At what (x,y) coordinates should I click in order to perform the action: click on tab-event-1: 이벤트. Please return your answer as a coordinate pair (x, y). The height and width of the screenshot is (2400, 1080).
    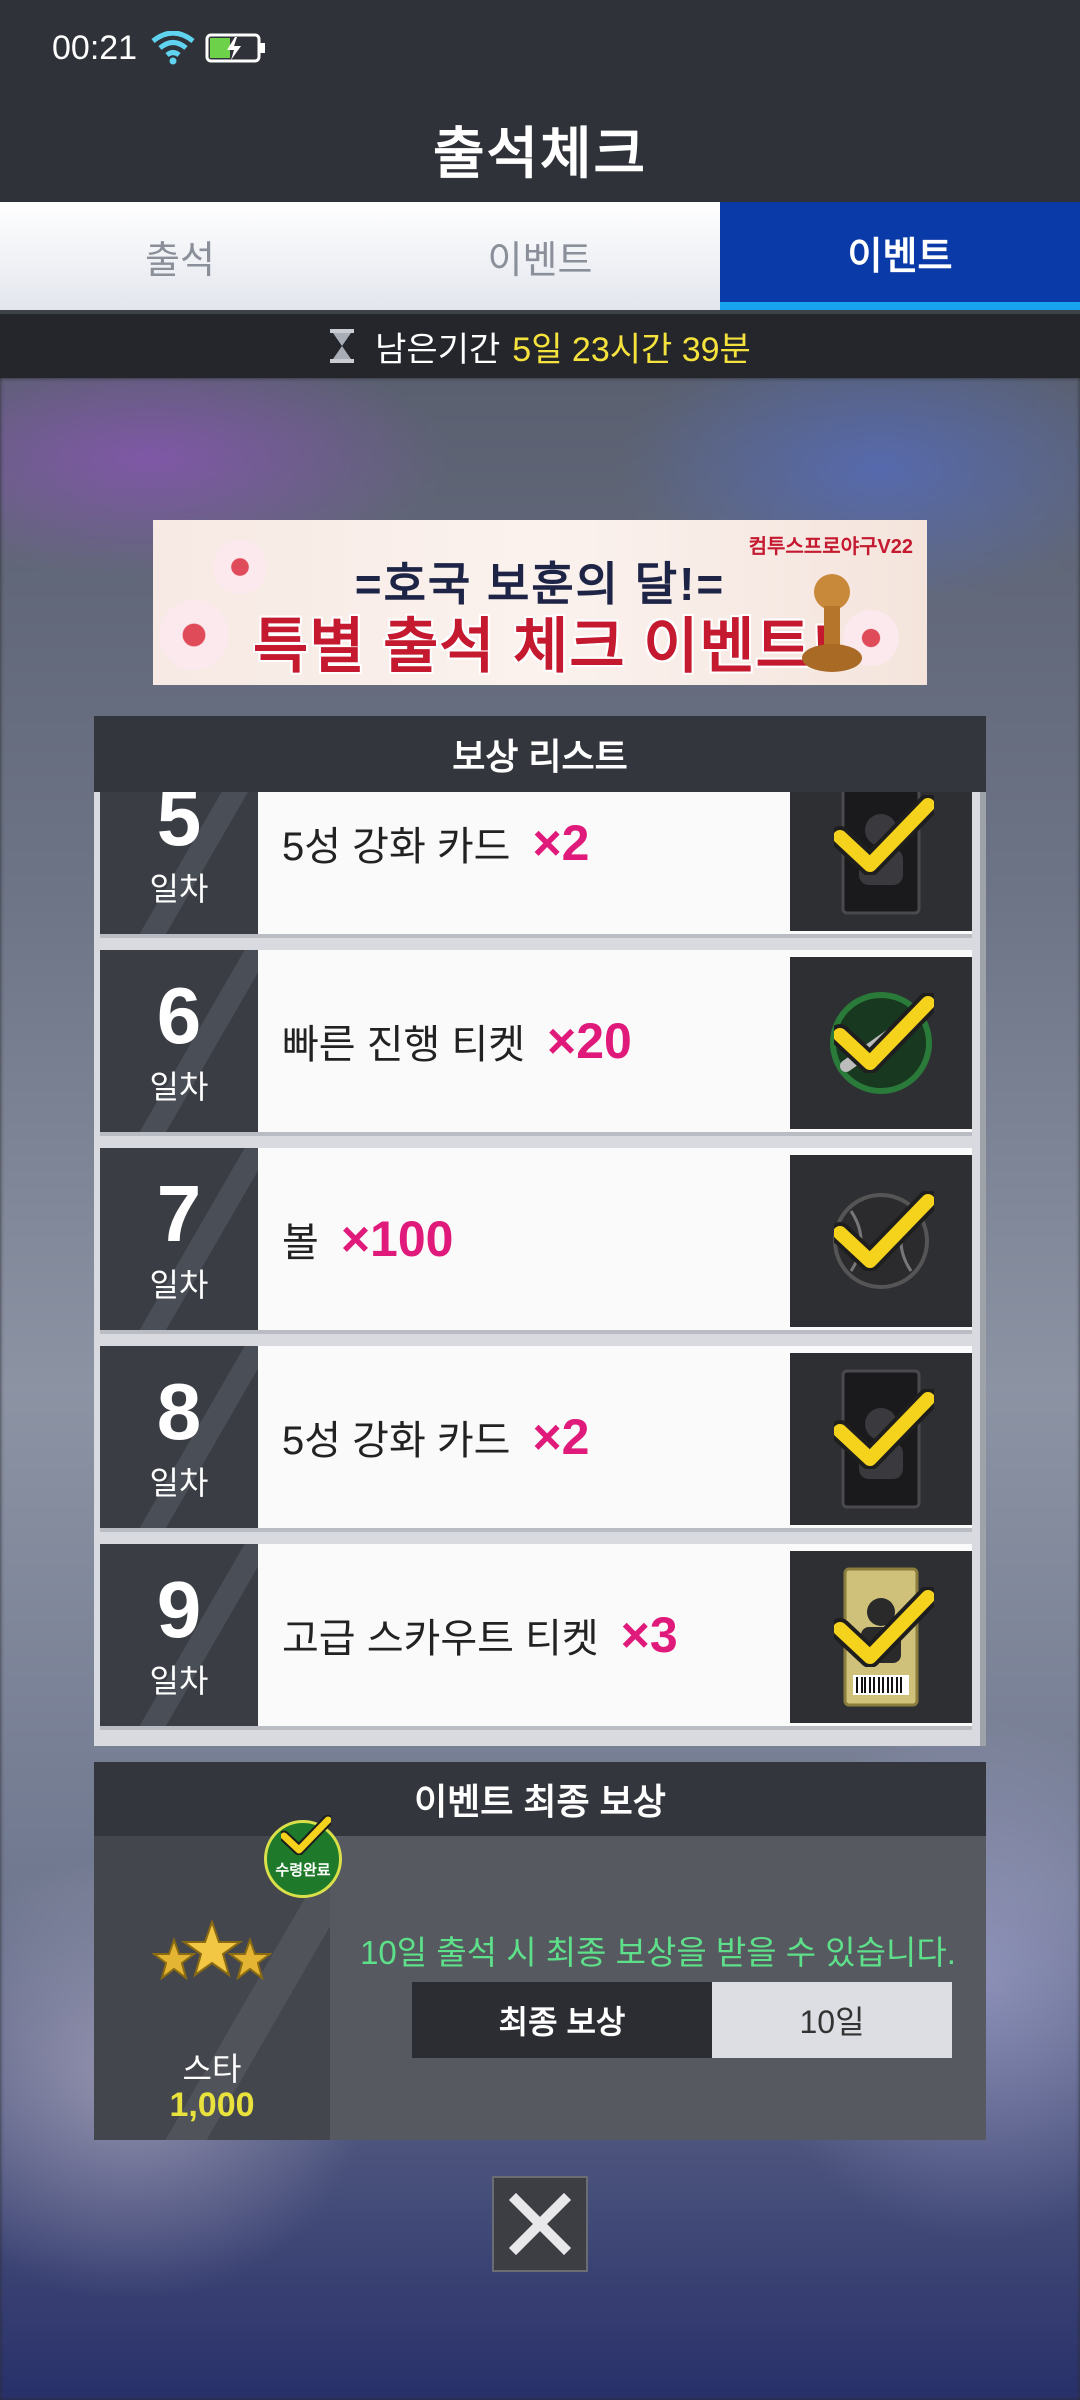
    Looking at the image, I should click on (540, 256).